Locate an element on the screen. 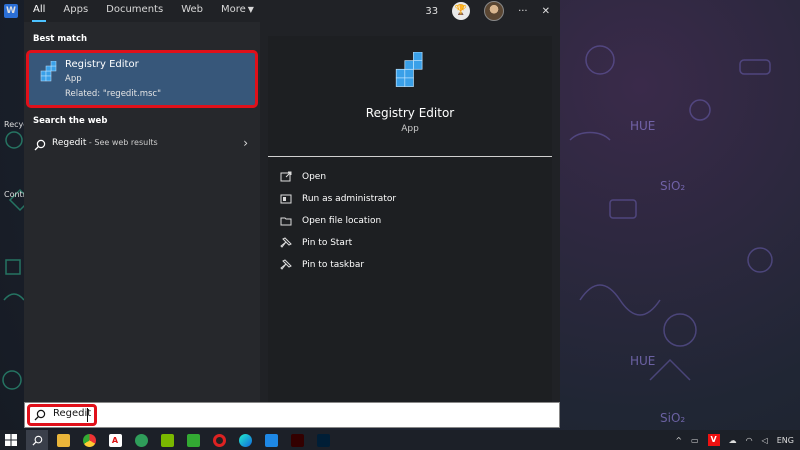  tab-all: All is located at coordinates (39, 11).